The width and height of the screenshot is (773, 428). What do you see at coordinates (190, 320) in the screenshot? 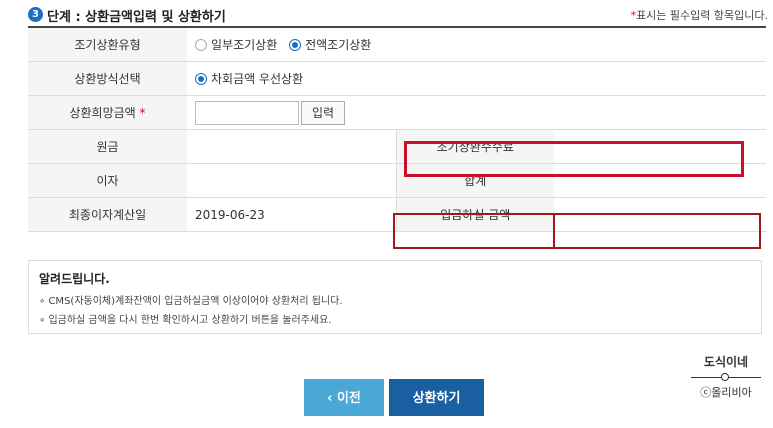
I see `notice-item-text: 입금하실 금액을 다시 한번 확인하시고 상환하기 버튼을 눌러주세요.` at bounding box center [190, 320].